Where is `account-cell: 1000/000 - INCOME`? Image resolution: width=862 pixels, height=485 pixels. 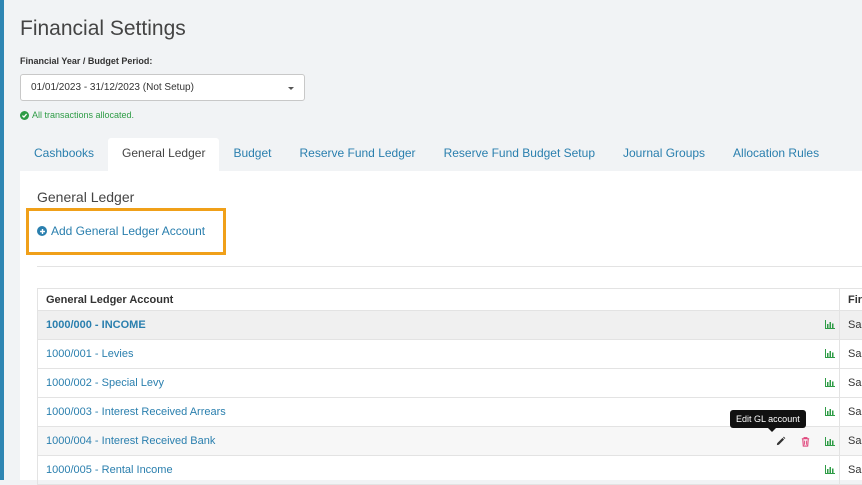 account-cell: 1000/000 - INCOME is located at coordinates (439, 325).